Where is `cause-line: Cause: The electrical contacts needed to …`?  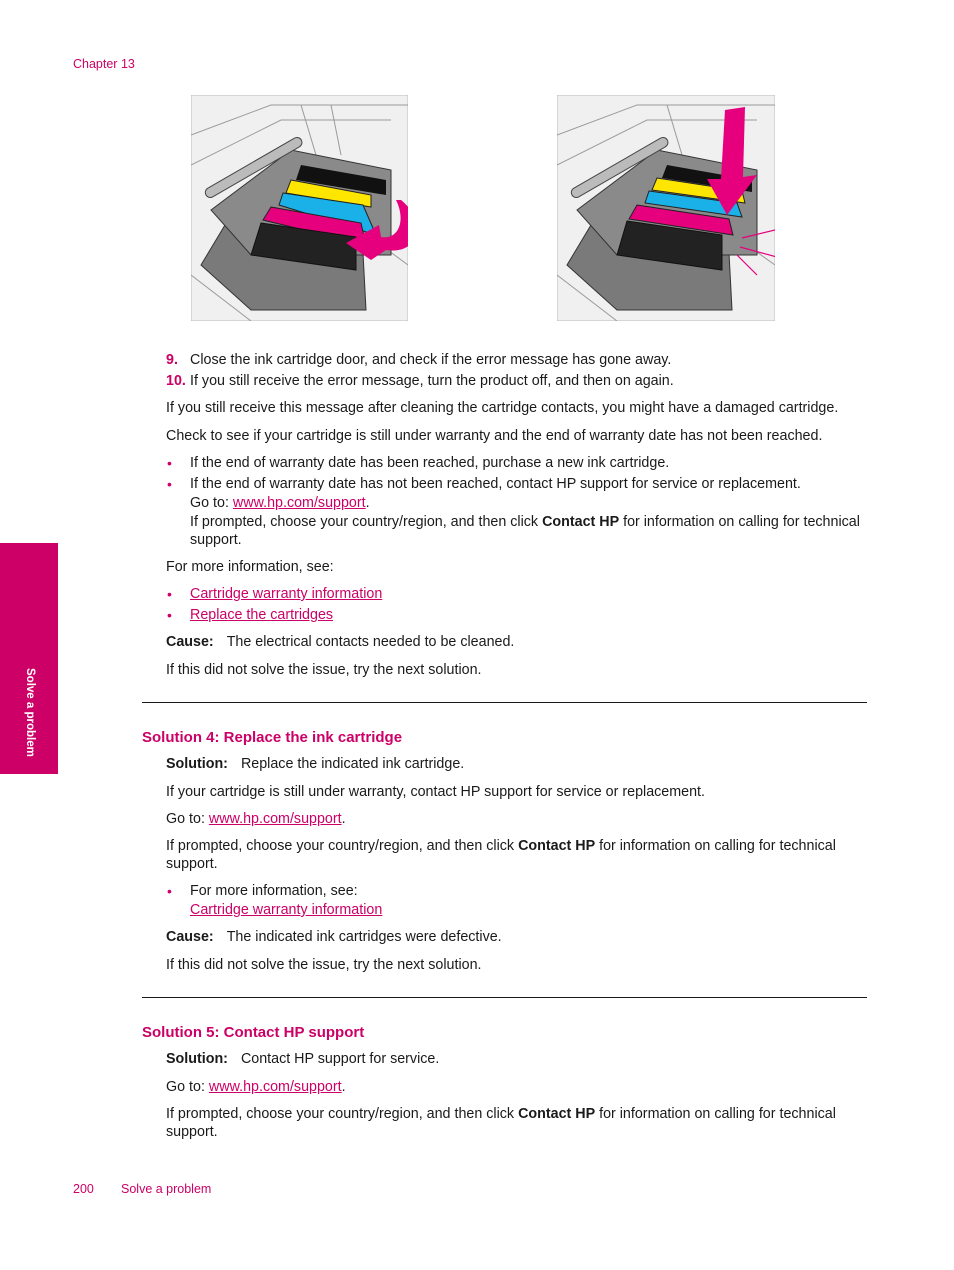
cause-line: Cause: The electrical contacts needed to … is located at coordinates (340, 642).